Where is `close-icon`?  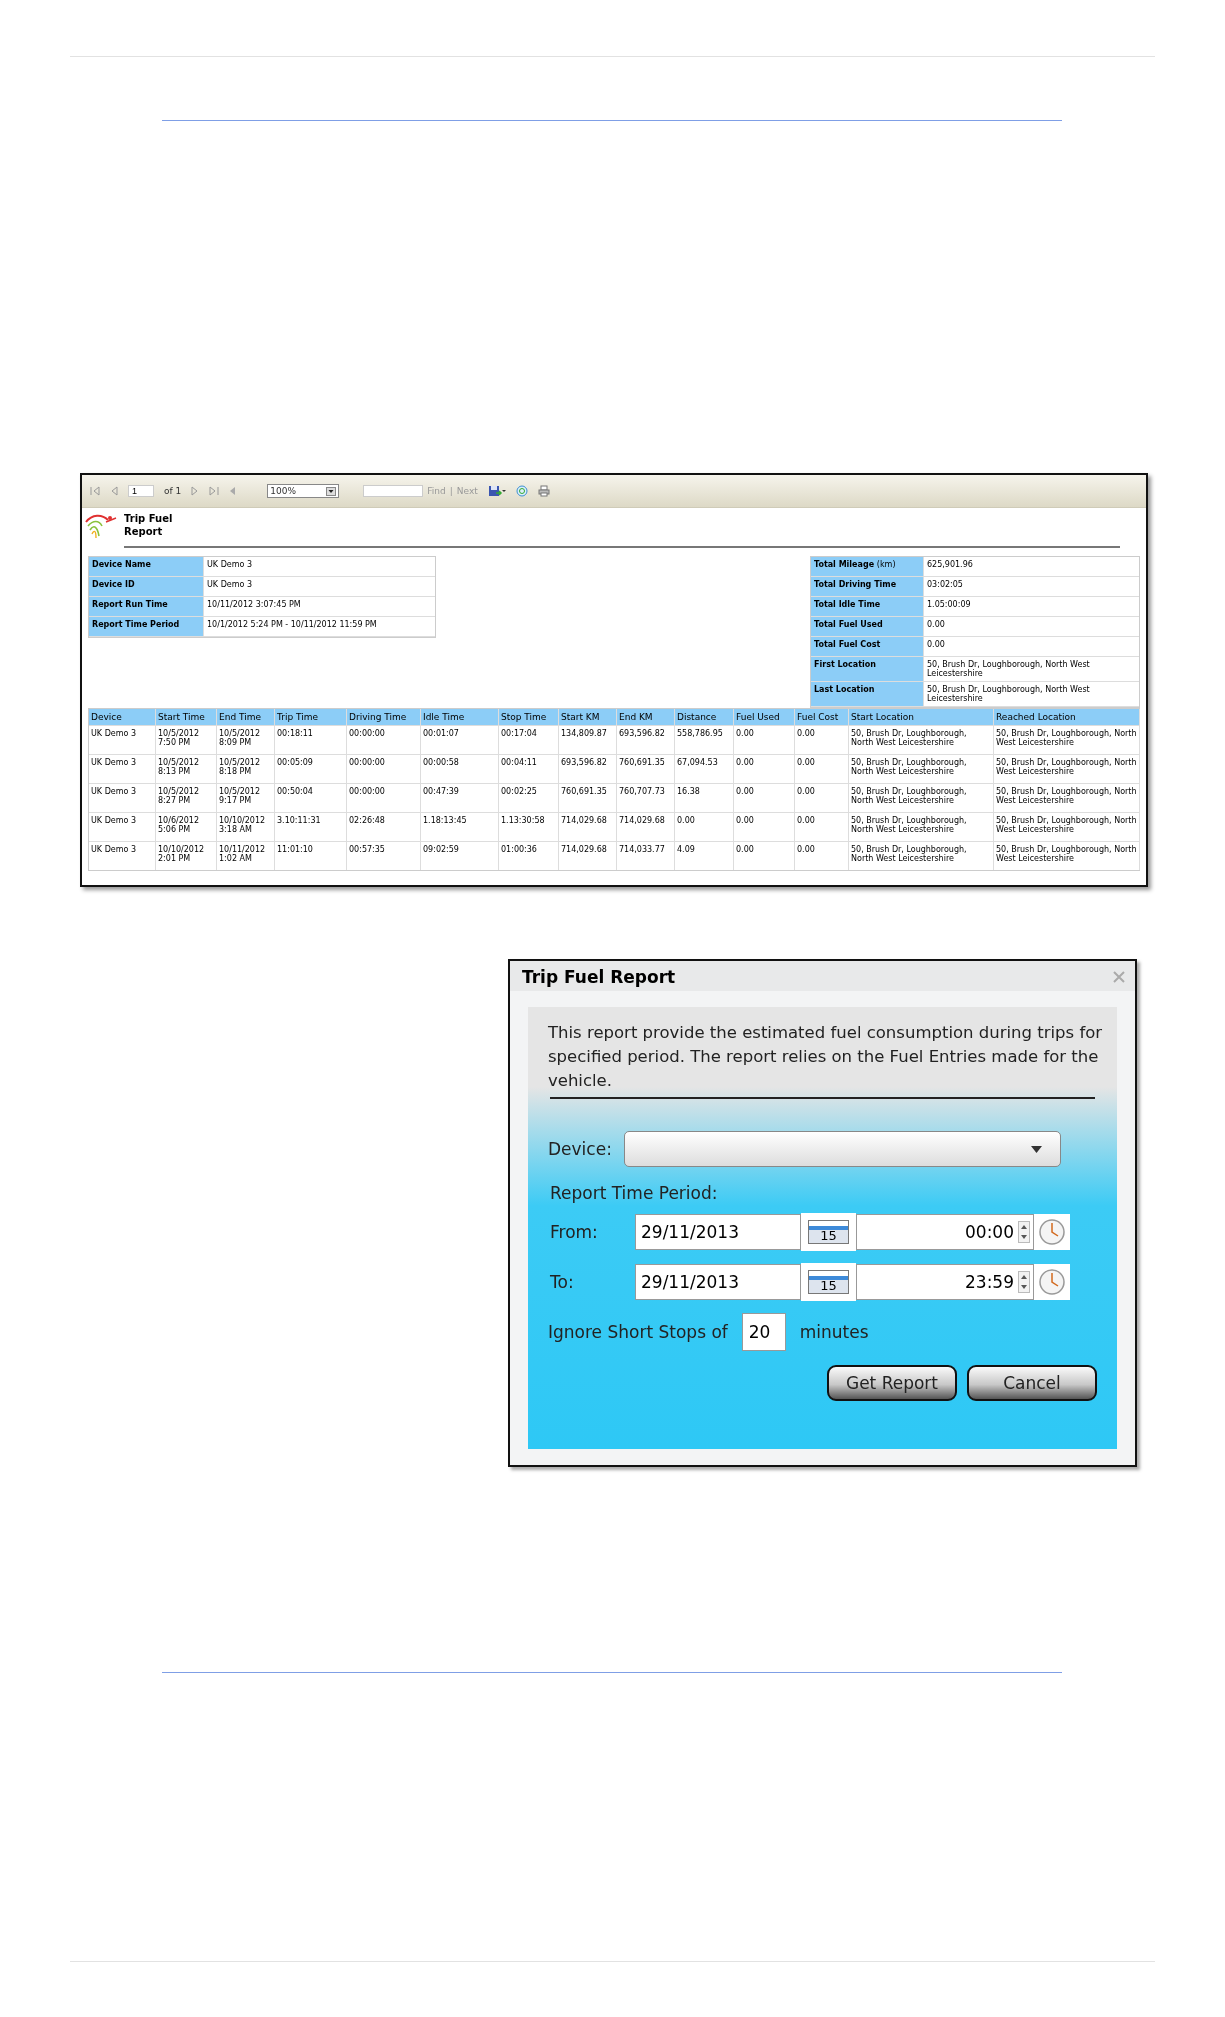 close-icon is located at coordinates (1119, 977).